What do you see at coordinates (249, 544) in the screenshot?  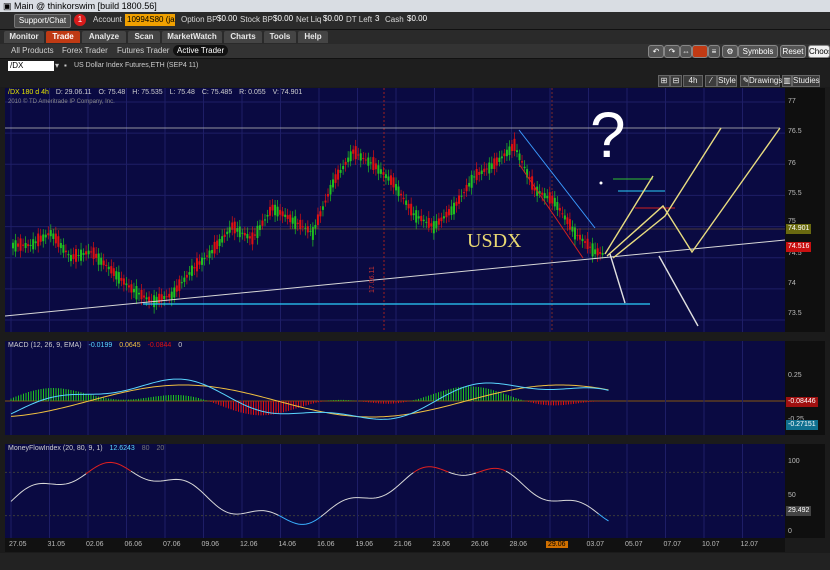 I see `x-tick-label: 12.06` at bounding box center [249, 544].